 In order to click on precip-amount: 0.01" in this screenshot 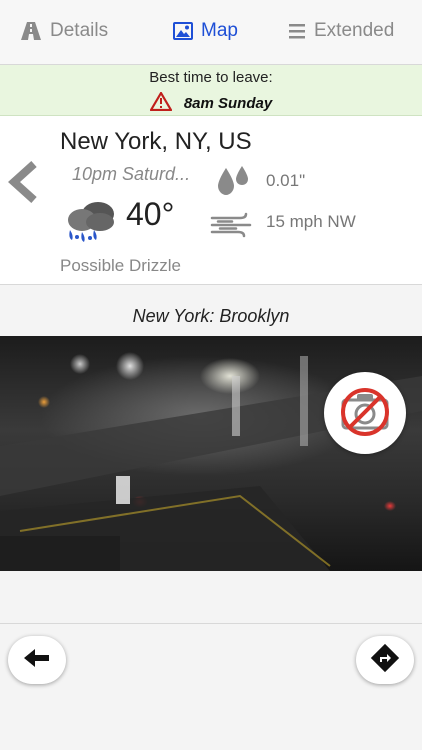, I will do `click(286, 180)`.